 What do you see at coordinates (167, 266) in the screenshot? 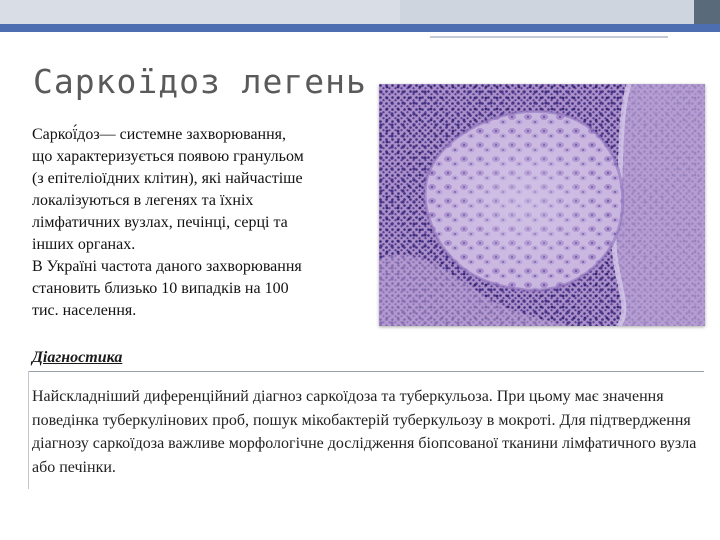
I see `intro-line: В Україні частота даного захворювання` at bounding box center [167, 266].